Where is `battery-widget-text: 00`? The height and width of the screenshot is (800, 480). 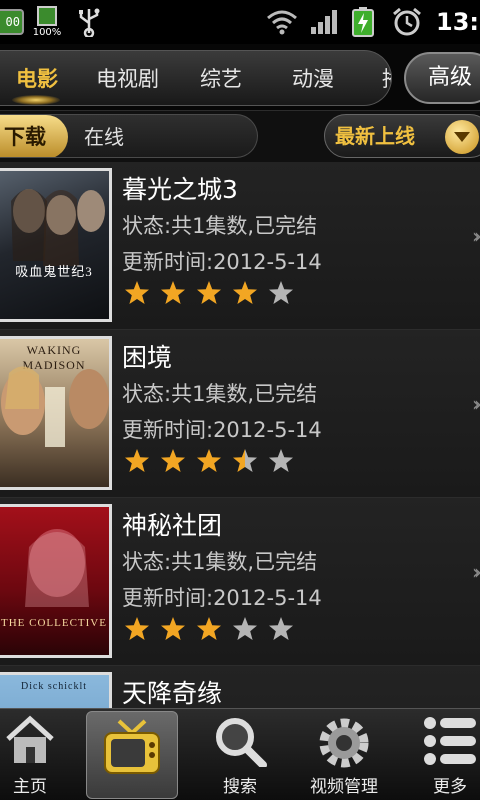 battery-widget-text: 00 is located at coordinates (12, 22).